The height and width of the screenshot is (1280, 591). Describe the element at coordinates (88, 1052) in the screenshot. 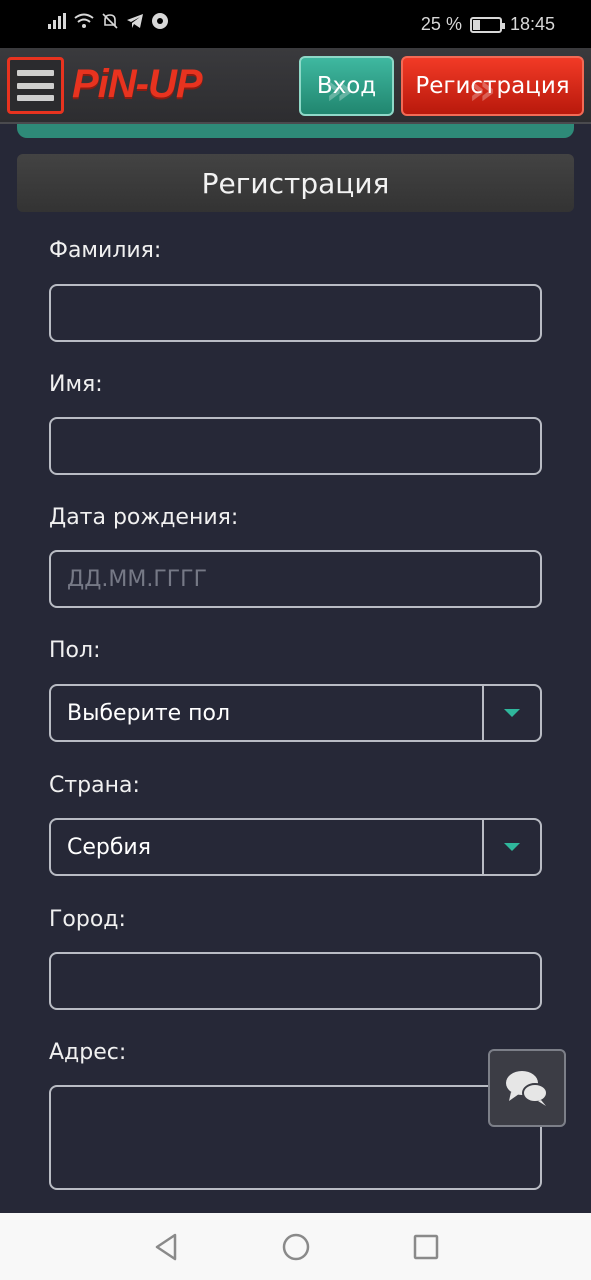

I see `address-label: Адрес:` at that location.